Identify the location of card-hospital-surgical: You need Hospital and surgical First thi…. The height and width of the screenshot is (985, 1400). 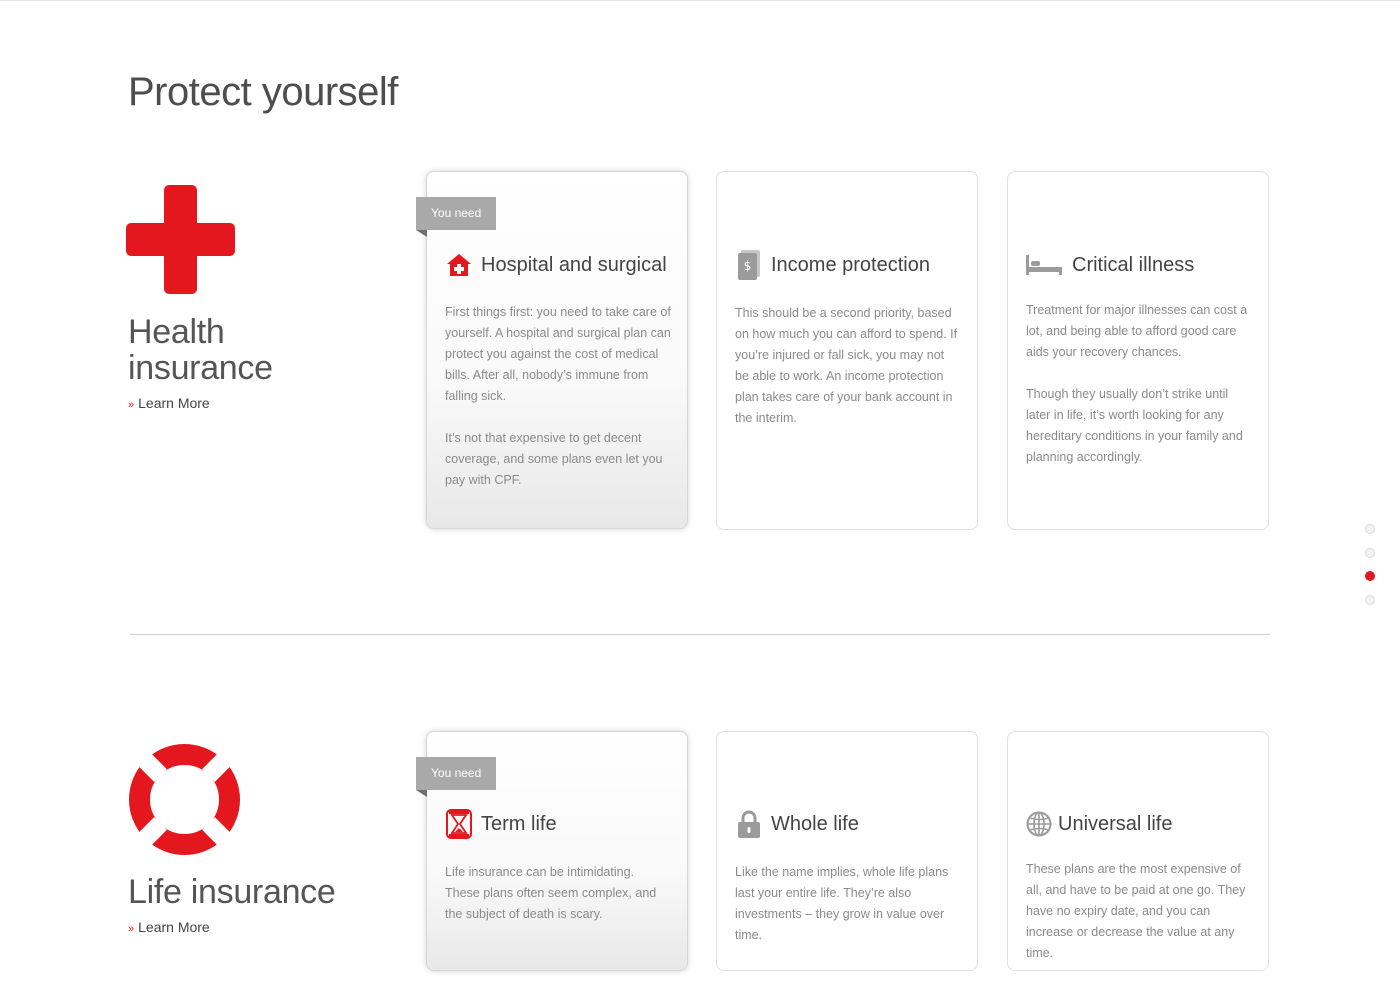
(552, 350).